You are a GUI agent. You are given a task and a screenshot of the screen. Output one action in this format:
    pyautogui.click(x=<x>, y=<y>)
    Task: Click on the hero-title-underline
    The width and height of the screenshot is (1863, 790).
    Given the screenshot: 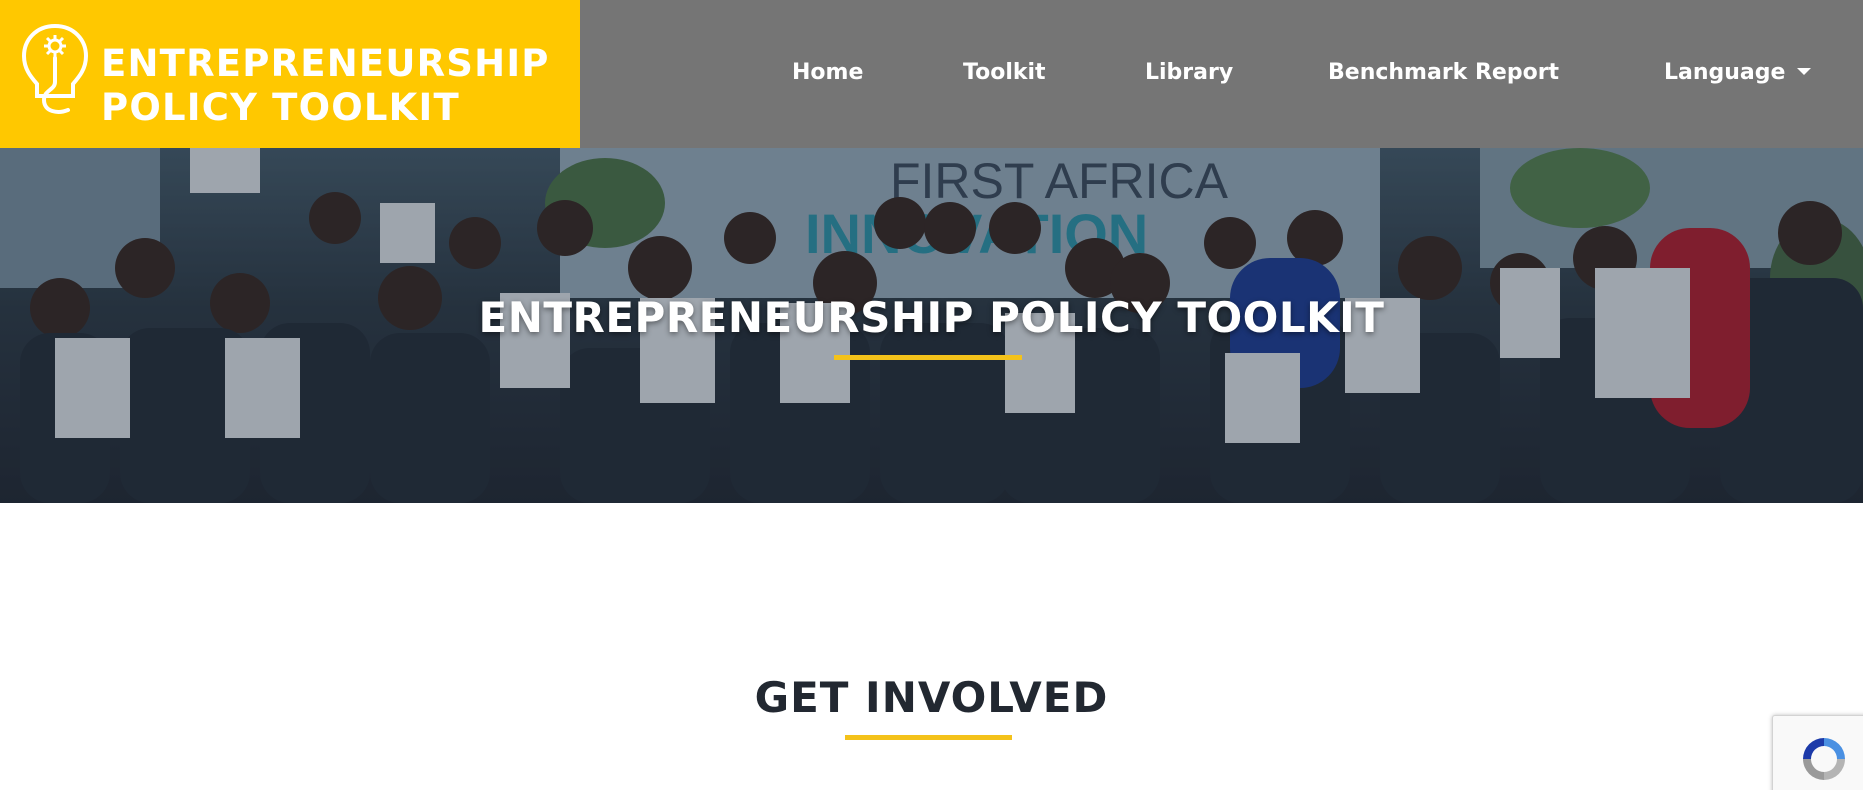 What is the action you would take?
    pyautogui.click(x=928, y=357)
    